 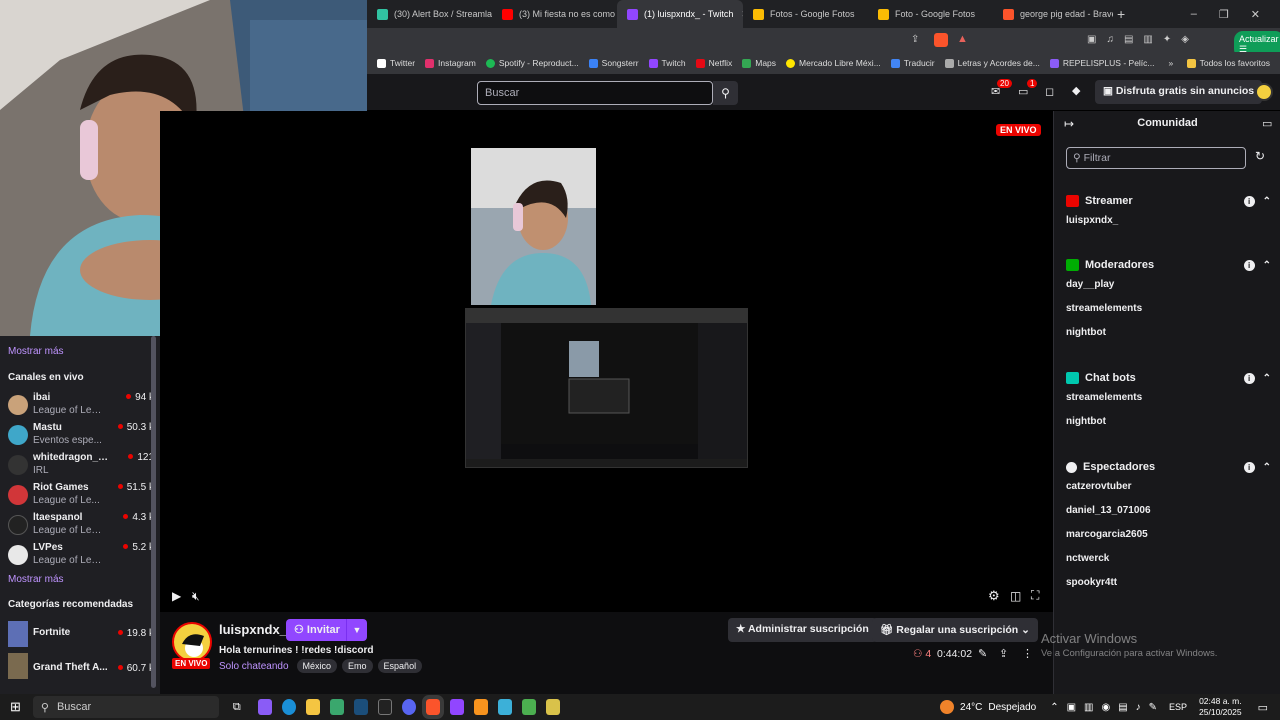 I want to click on play-icon: ▶, so click(x=176, y=596).